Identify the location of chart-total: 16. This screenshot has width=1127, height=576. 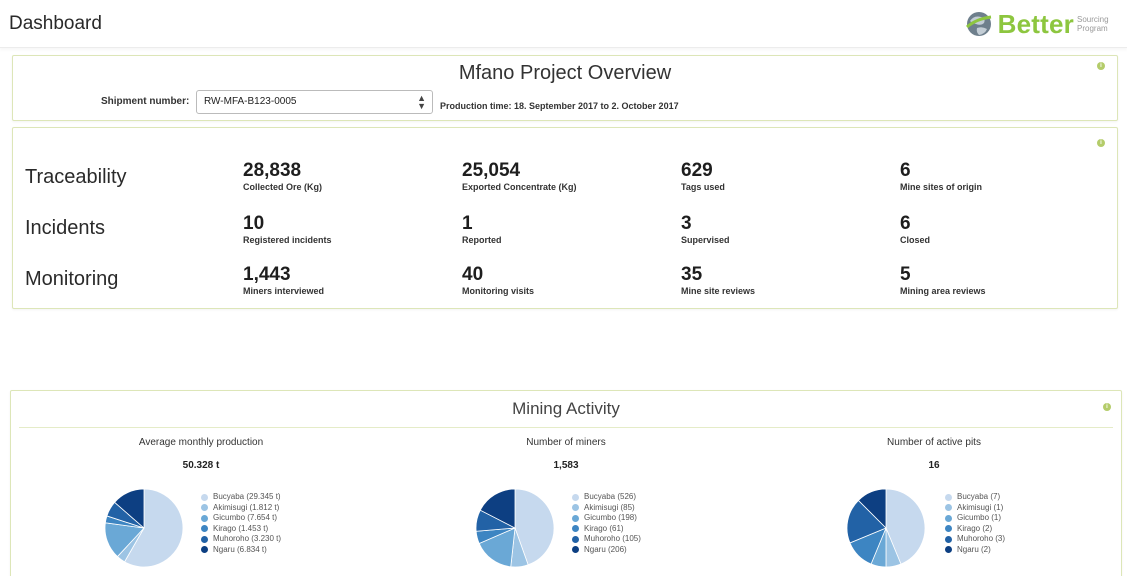
(934, 465).